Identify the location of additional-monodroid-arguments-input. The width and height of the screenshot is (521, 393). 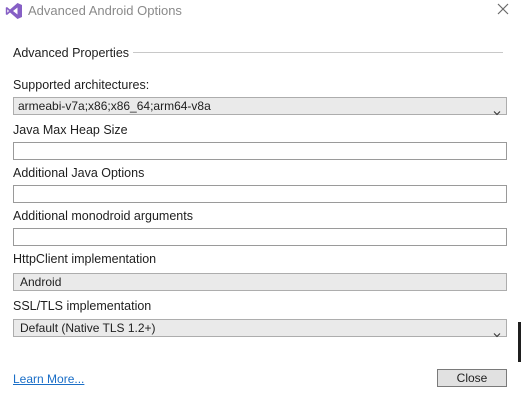
(260, 237).